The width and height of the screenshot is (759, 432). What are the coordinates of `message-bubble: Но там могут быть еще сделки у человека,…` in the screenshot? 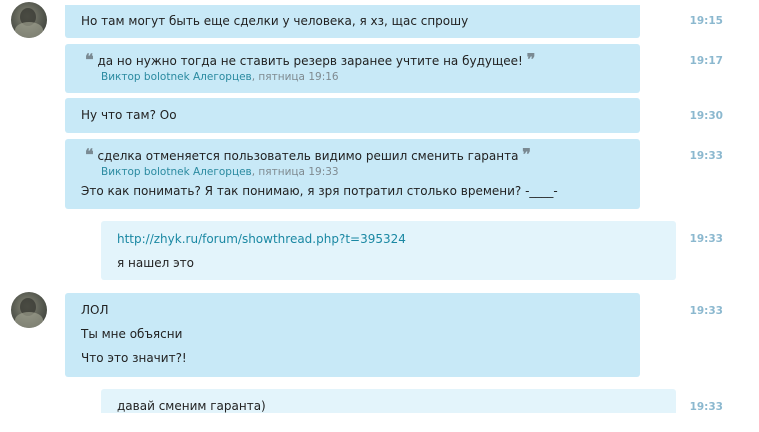 It's located at (352, 21).